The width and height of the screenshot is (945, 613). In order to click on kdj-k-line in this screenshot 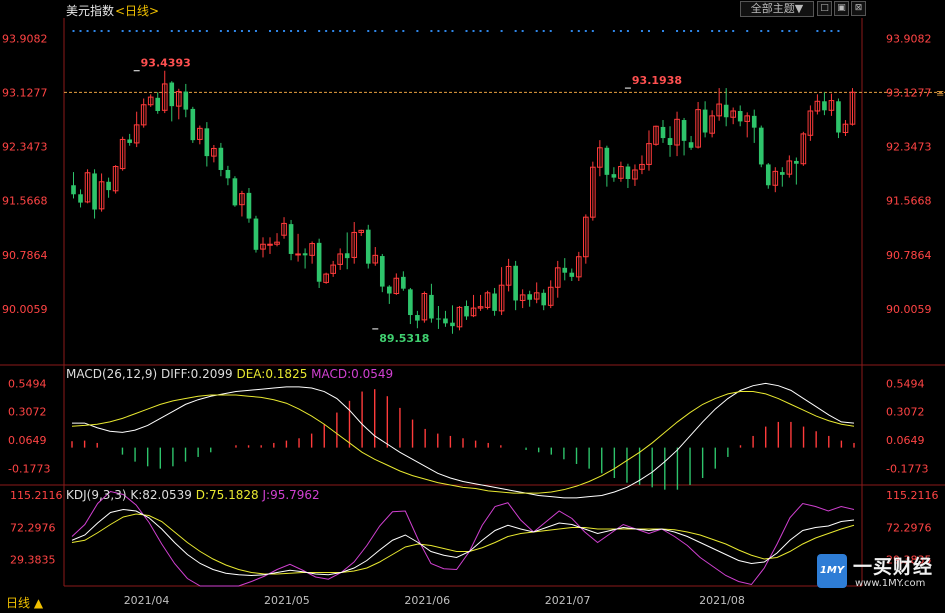, I will do `click(463, 542)`.